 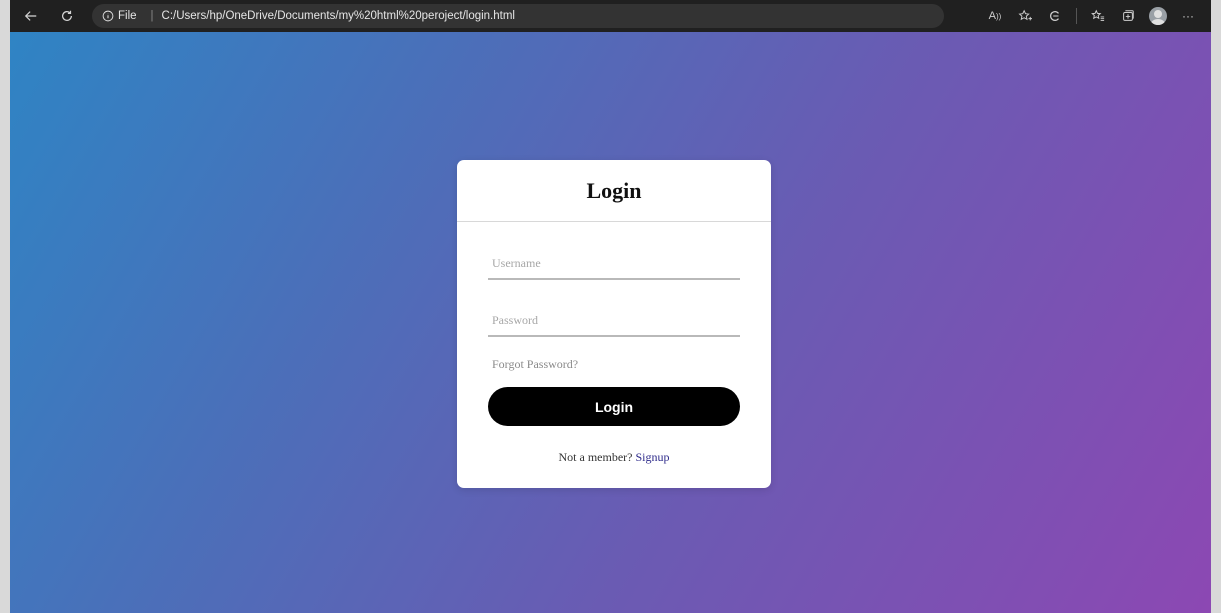 I want to click on username-input, so click(x=614, y=263).